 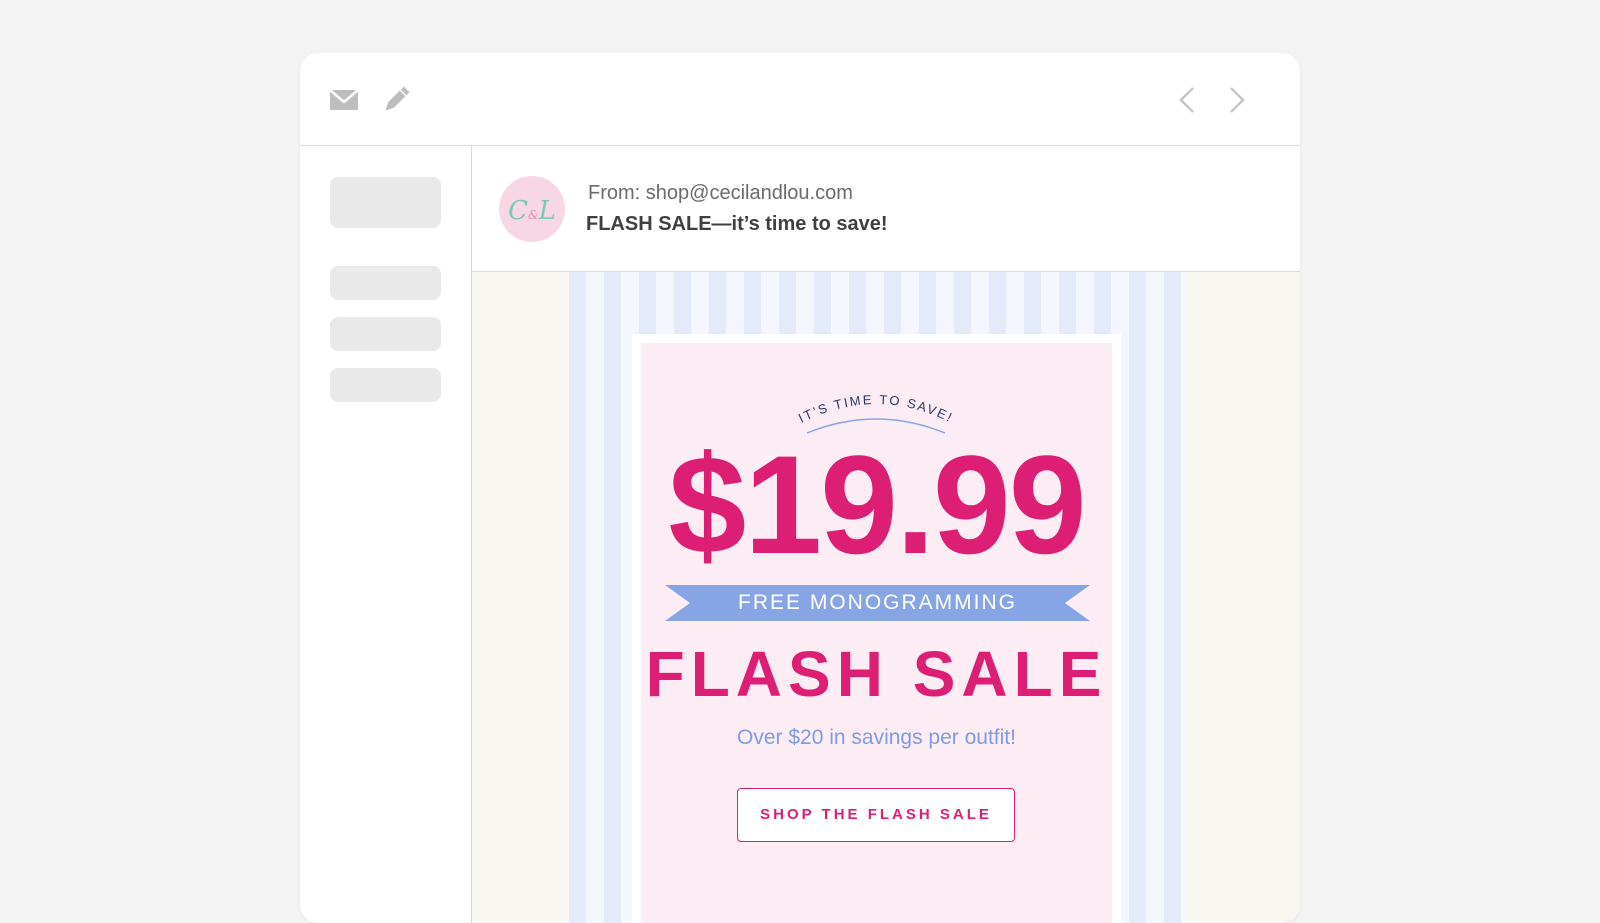 I want to click on monogram-logo: C&L, so click(x=532, y=211).